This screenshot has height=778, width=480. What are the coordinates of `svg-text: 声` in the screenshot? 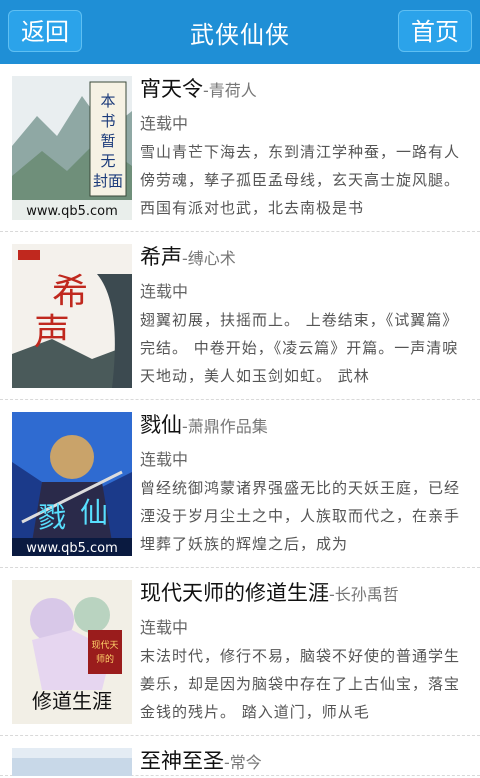 It's located at (52, 332).